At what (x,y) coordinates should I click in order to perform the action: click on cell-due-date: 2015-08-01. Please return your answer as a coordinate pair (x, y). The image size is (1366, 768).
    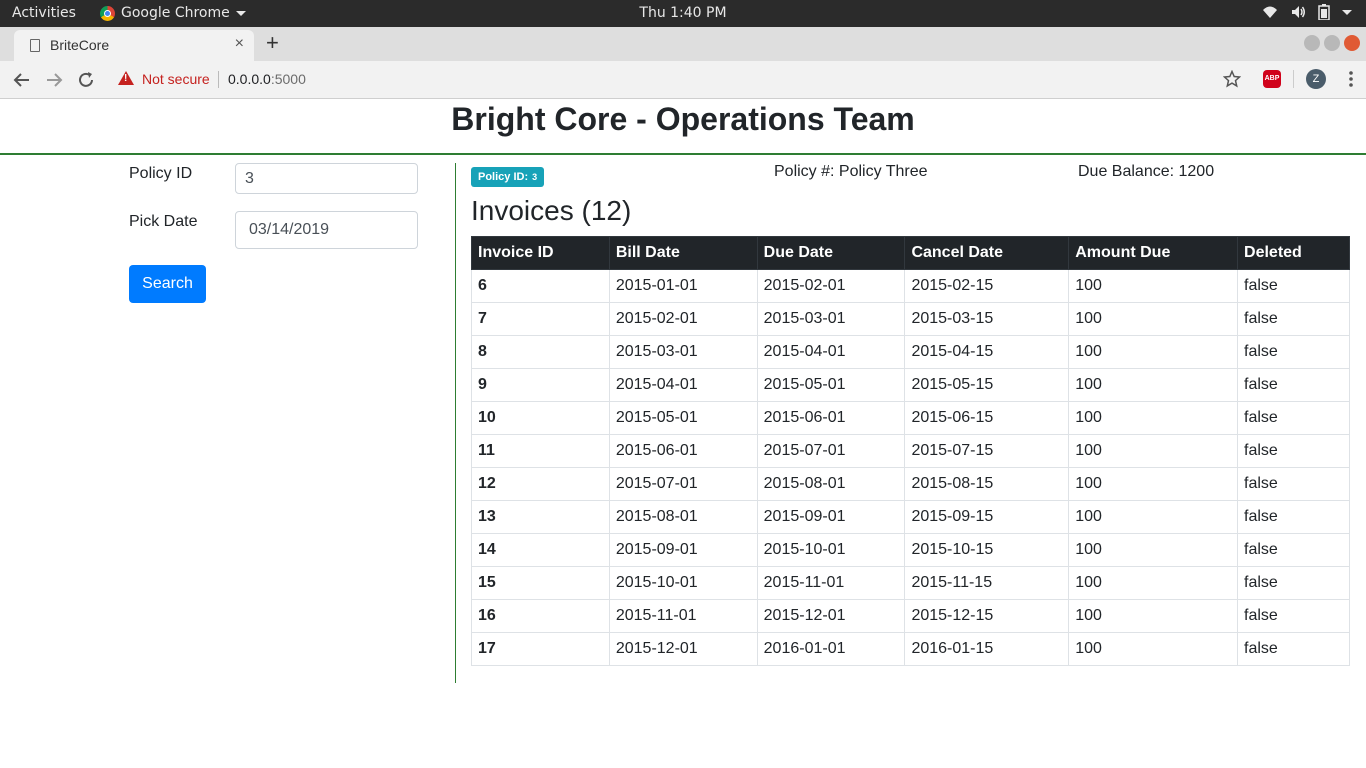
    Looking at the image, I should click on (831, 484).